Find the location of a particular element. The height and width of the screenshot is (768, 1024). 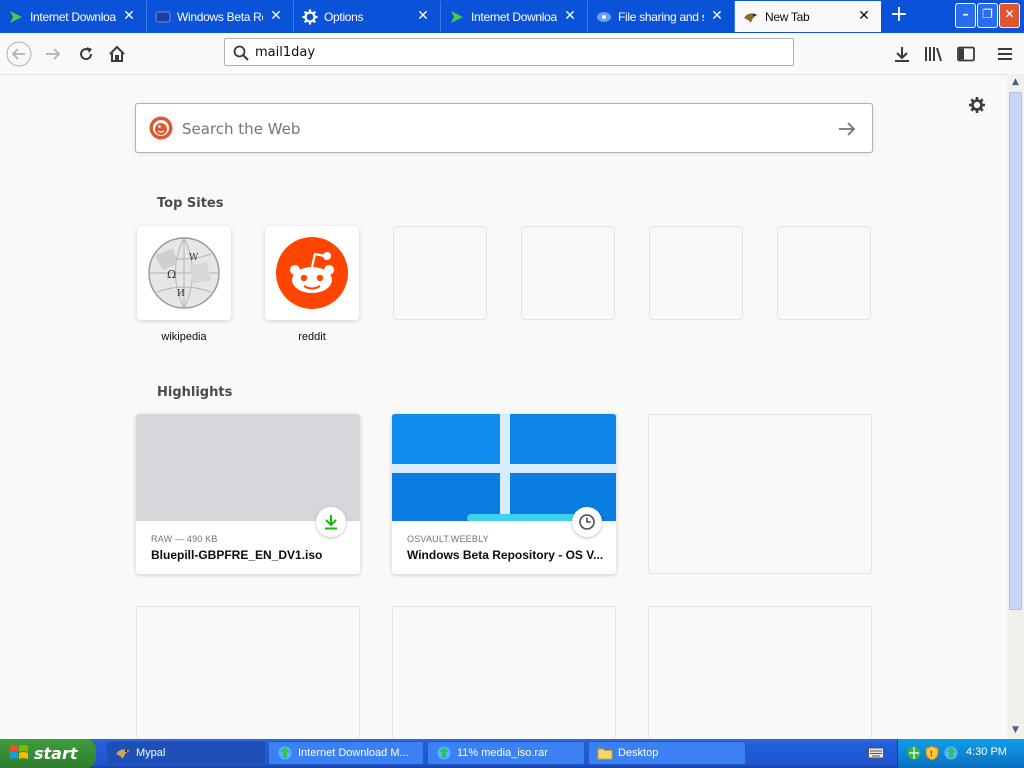

start-button: start is located at coordinates (48, 753).